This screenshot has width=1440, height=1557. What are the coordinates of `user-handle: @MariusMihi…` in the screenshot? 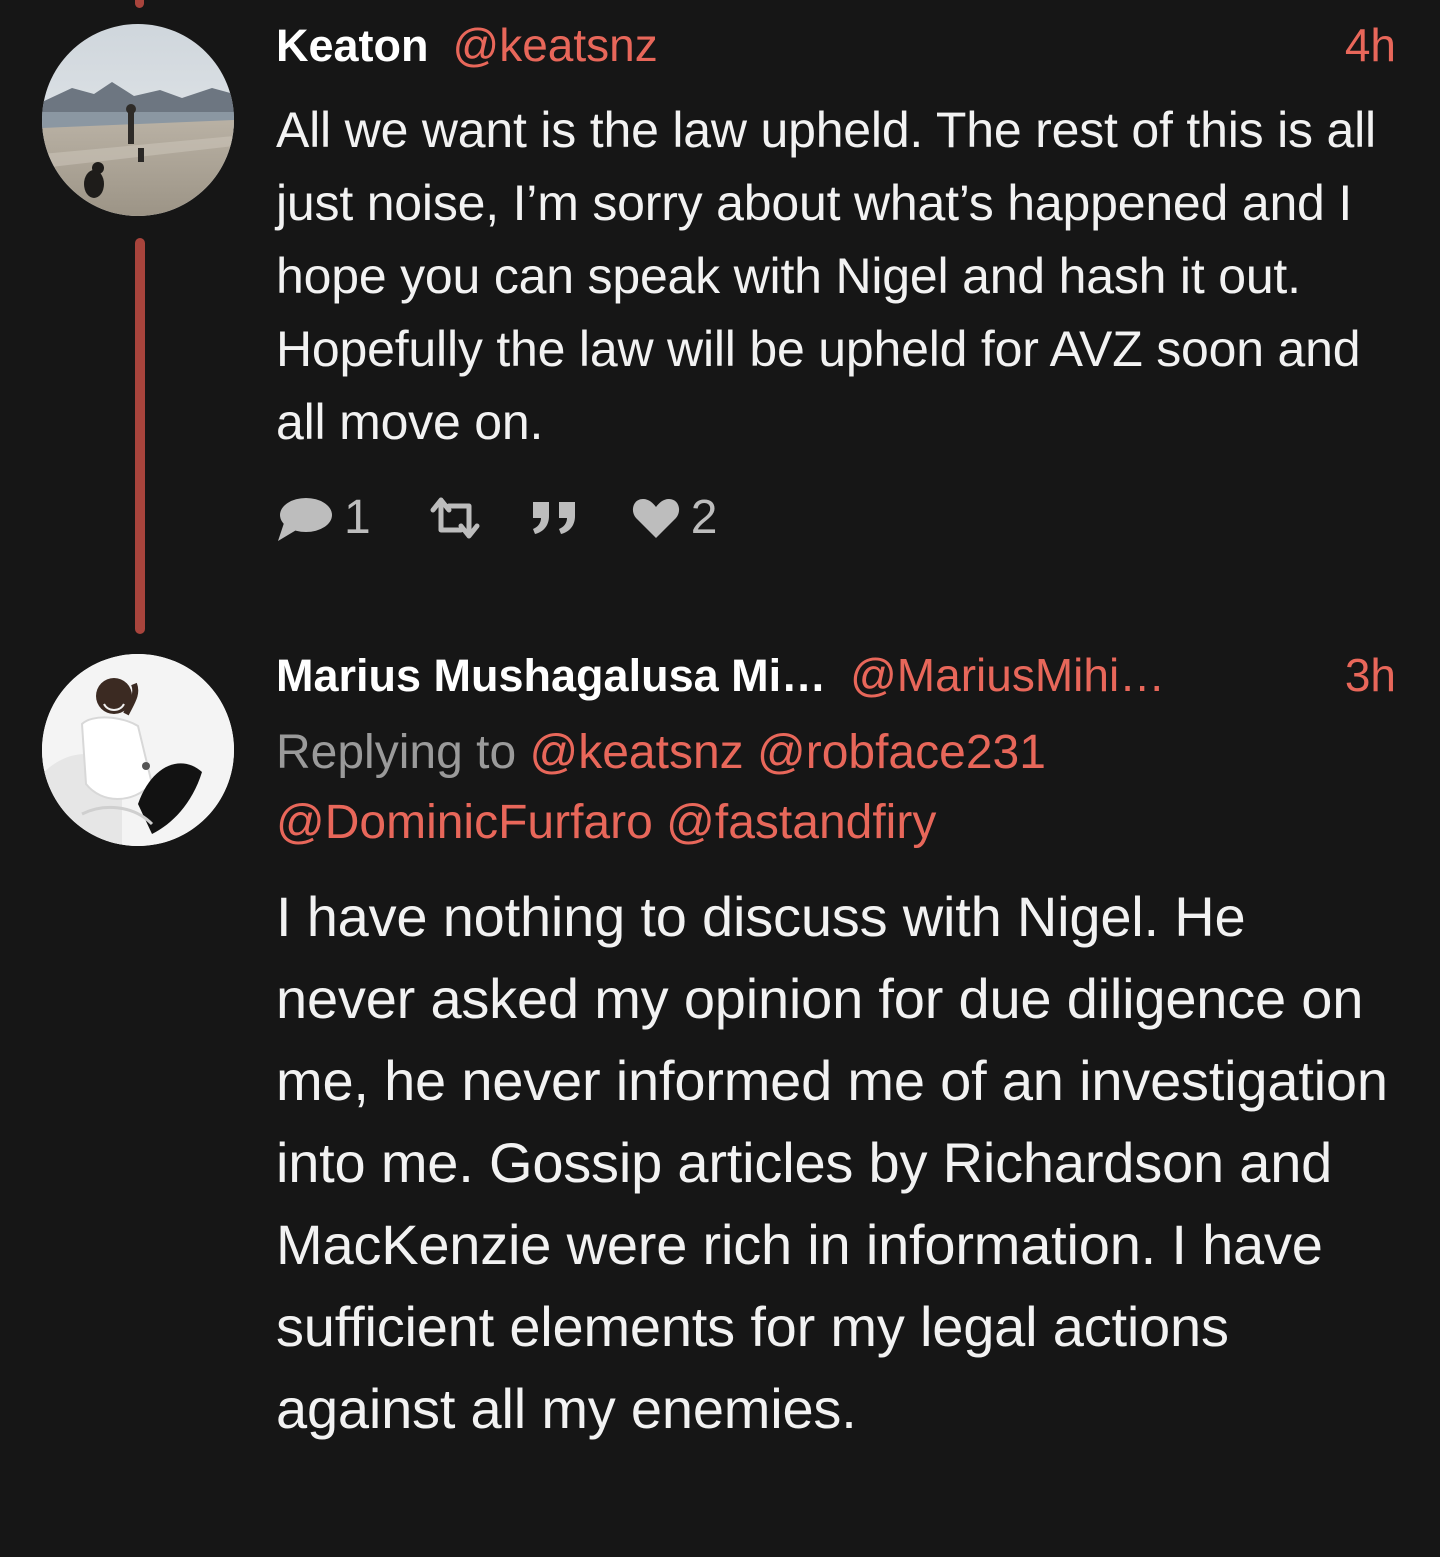 It's located at (1007, 675).